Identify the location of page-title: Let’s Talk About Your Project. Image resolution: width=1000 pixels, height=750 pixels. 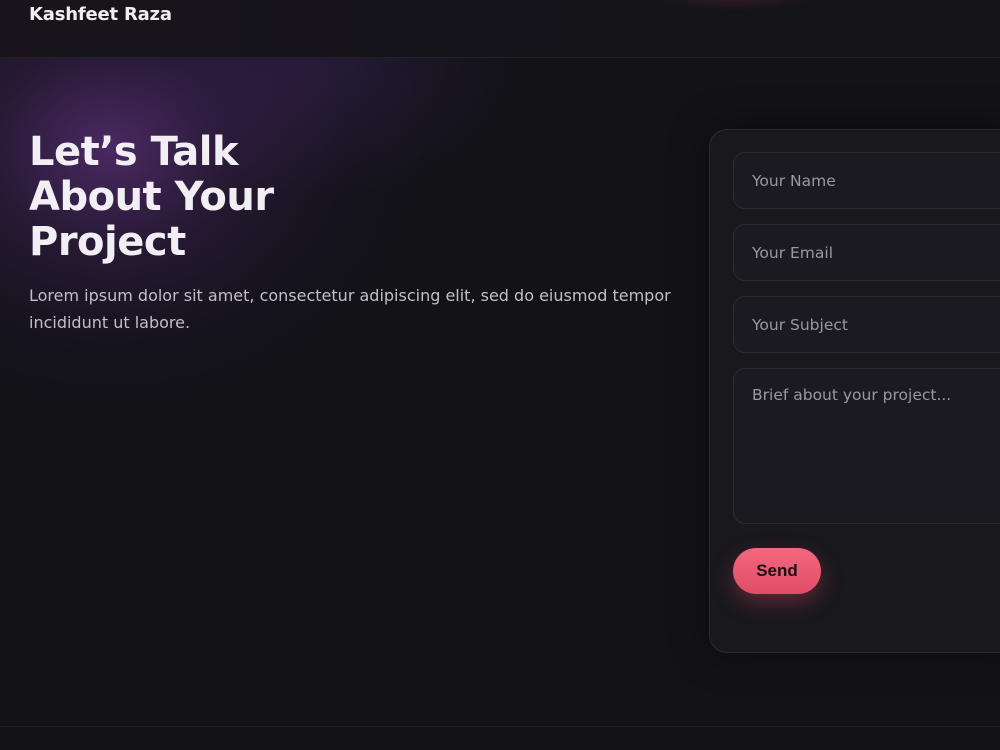
(229, 197).